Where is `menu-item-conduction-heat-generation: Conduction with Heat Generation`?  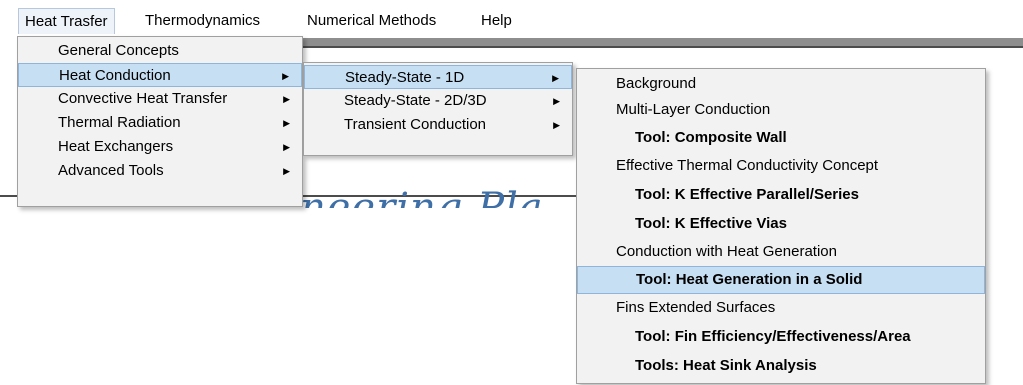
menu-item-conduction-heat-generation: Conduction with Heat Generation is located at coordinates (781, 252).